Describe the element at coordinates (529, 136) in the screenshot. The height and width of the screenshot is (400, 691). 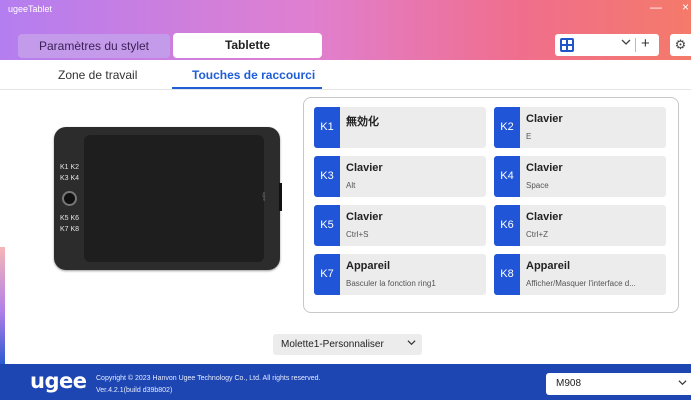
I see `key-detail: E` at that location.